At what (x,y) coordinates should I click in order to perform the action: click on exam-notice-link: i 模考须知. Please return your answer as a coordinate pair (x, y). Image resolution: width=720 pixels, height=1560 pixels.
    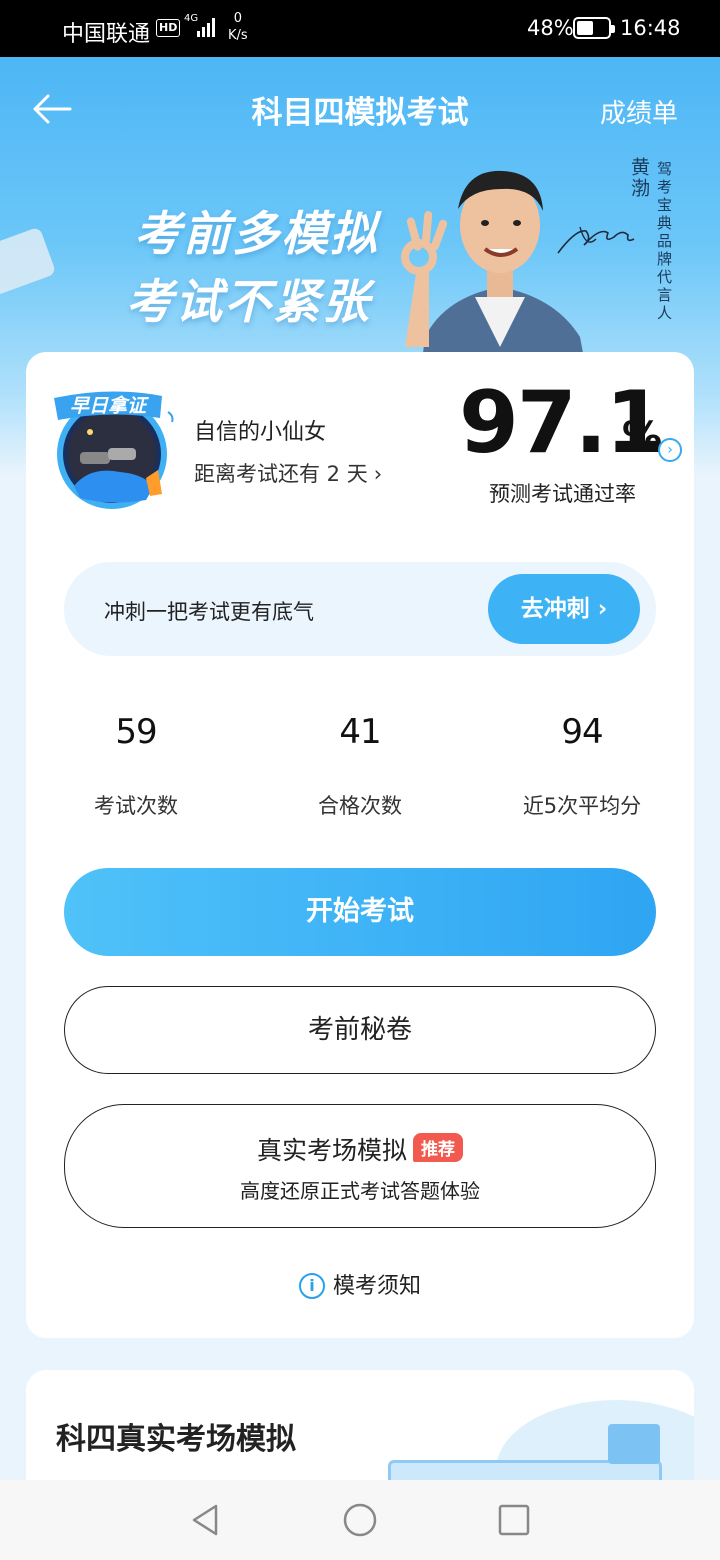
    Looking at the image, I should click on (360, 1284).